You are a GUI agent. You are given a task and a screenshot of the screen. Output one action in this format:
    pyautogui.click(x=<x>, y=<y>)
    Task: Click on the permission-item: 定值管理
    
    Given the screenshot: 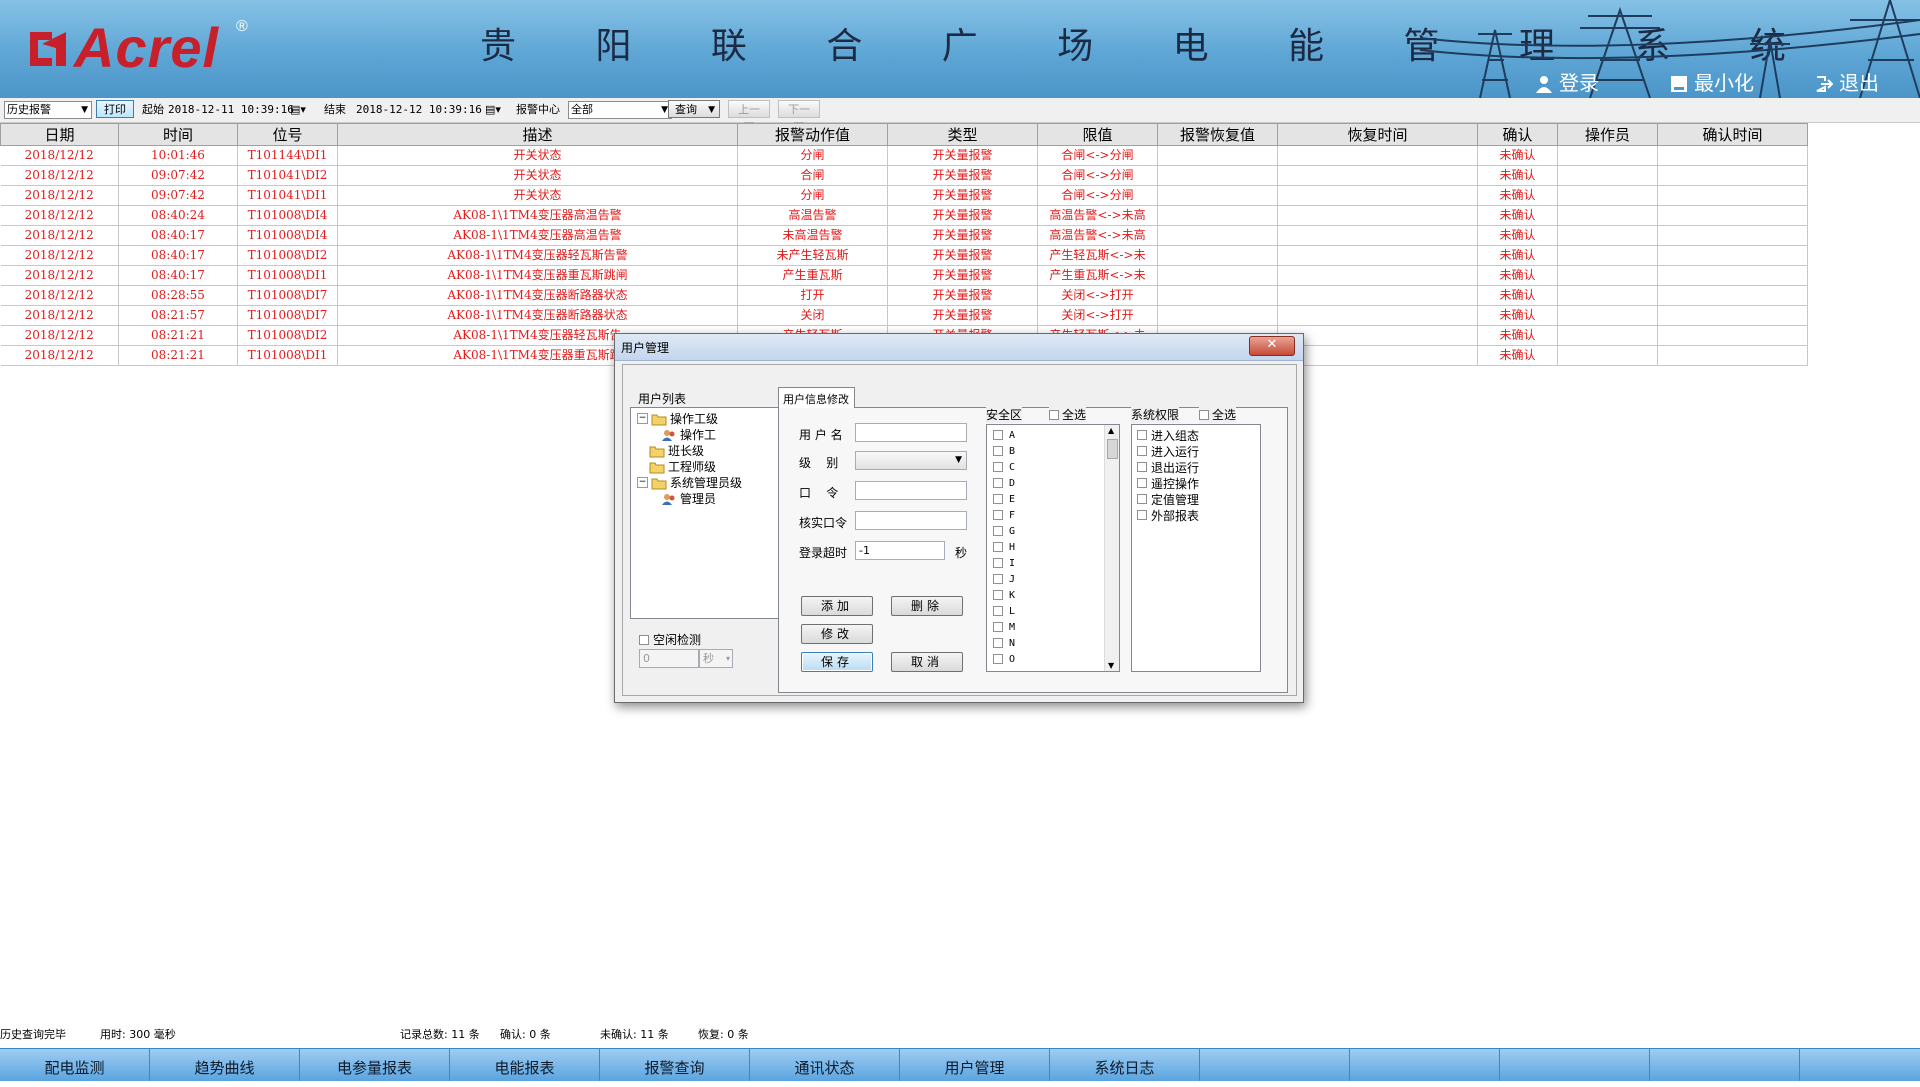 What is the action you would take?
    pyautogui.click(x=1168, y=499)
    